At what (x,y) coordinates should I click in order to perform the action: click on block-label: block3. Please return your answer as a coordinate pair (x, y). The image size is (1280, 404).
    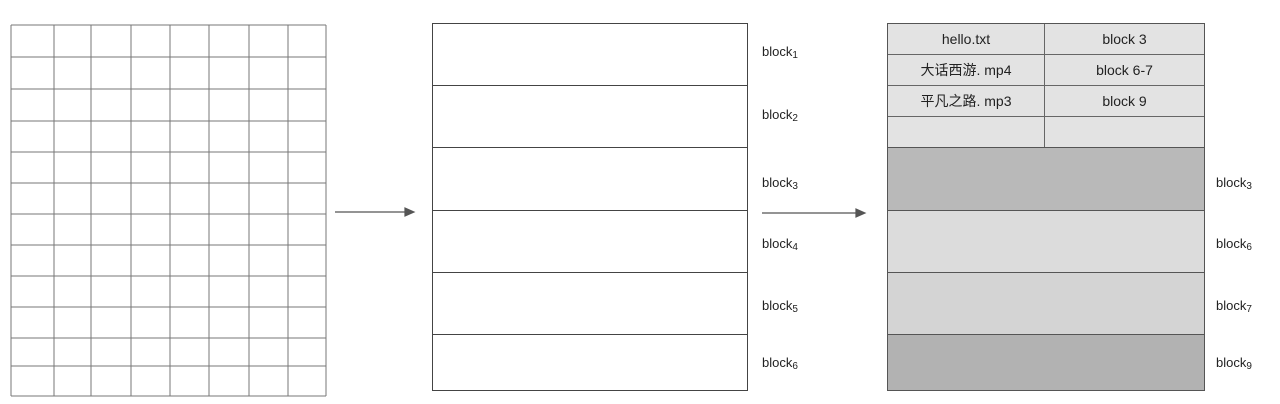
    Looking at the image, I should click on (780, 183).